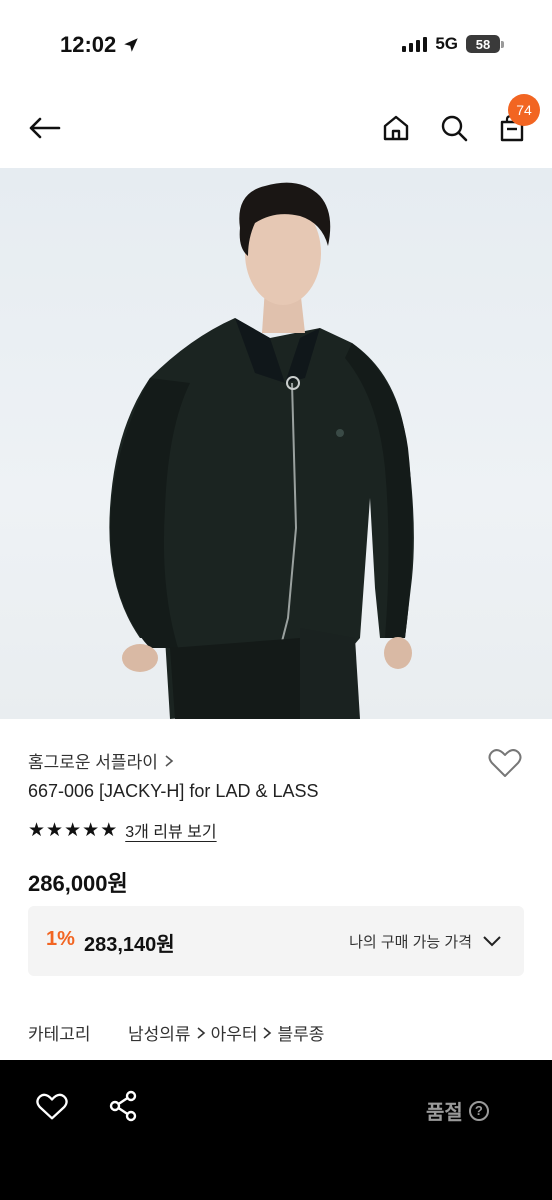  I want to click on discount-rate: 1%, so click(60, 939).